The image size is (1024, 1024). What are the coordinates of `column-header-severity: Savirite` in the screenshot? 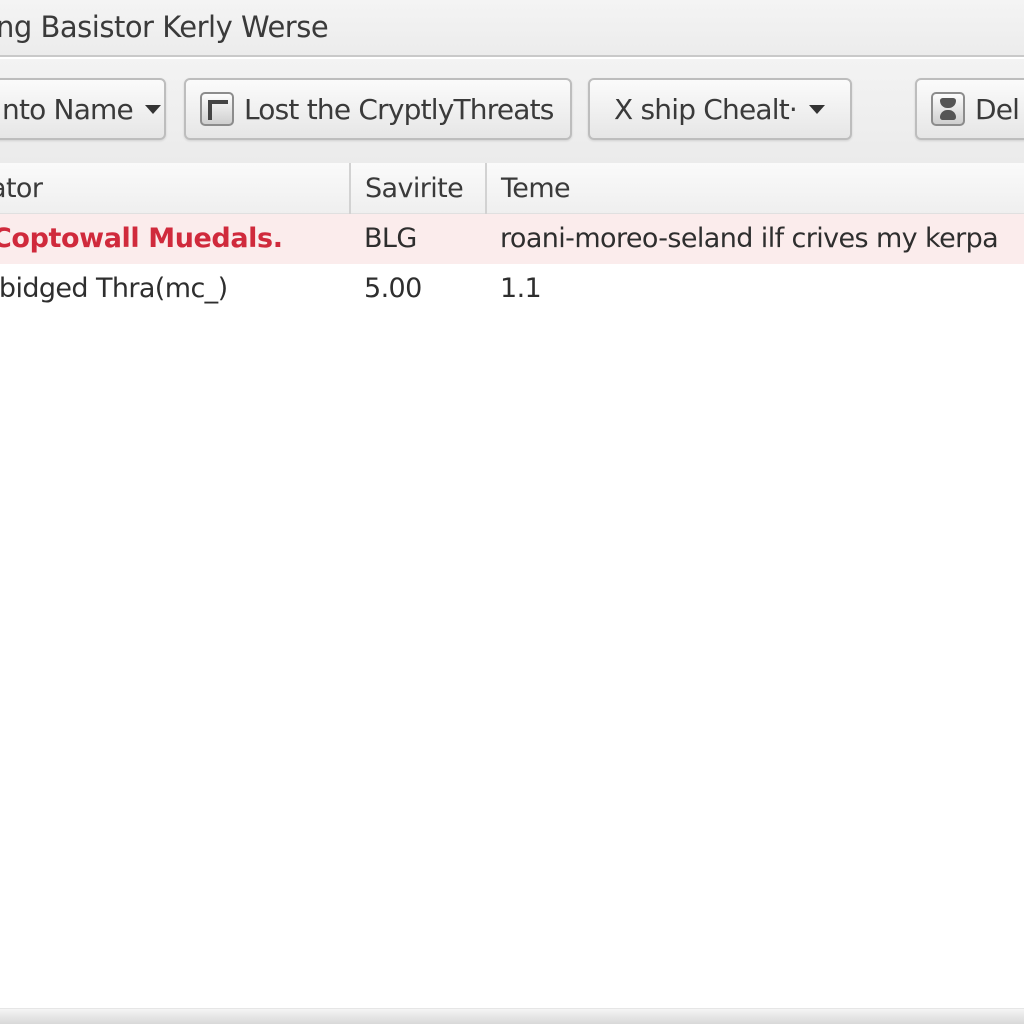 It's located at (417, 188).